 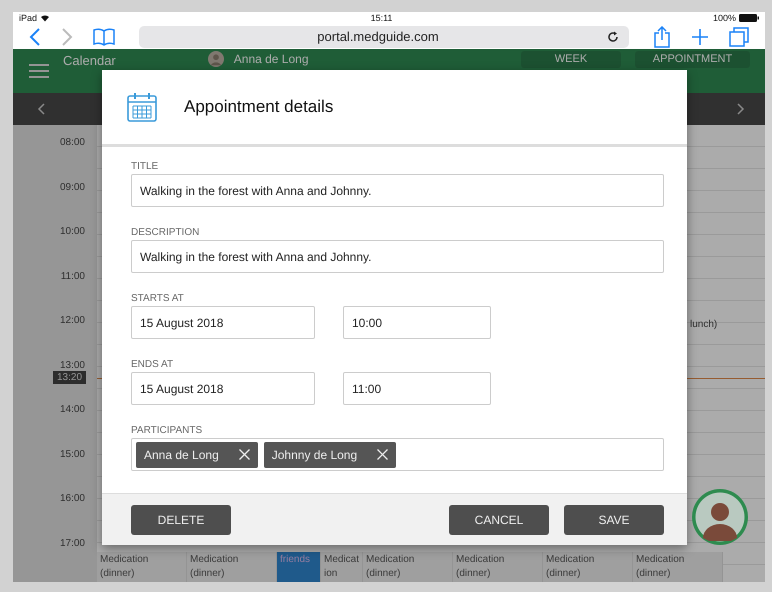 What do you see at coordinates (165, 232) in the screenshot?
I see `field-label: DESCRIPTION` at bounding box center [165, 232].